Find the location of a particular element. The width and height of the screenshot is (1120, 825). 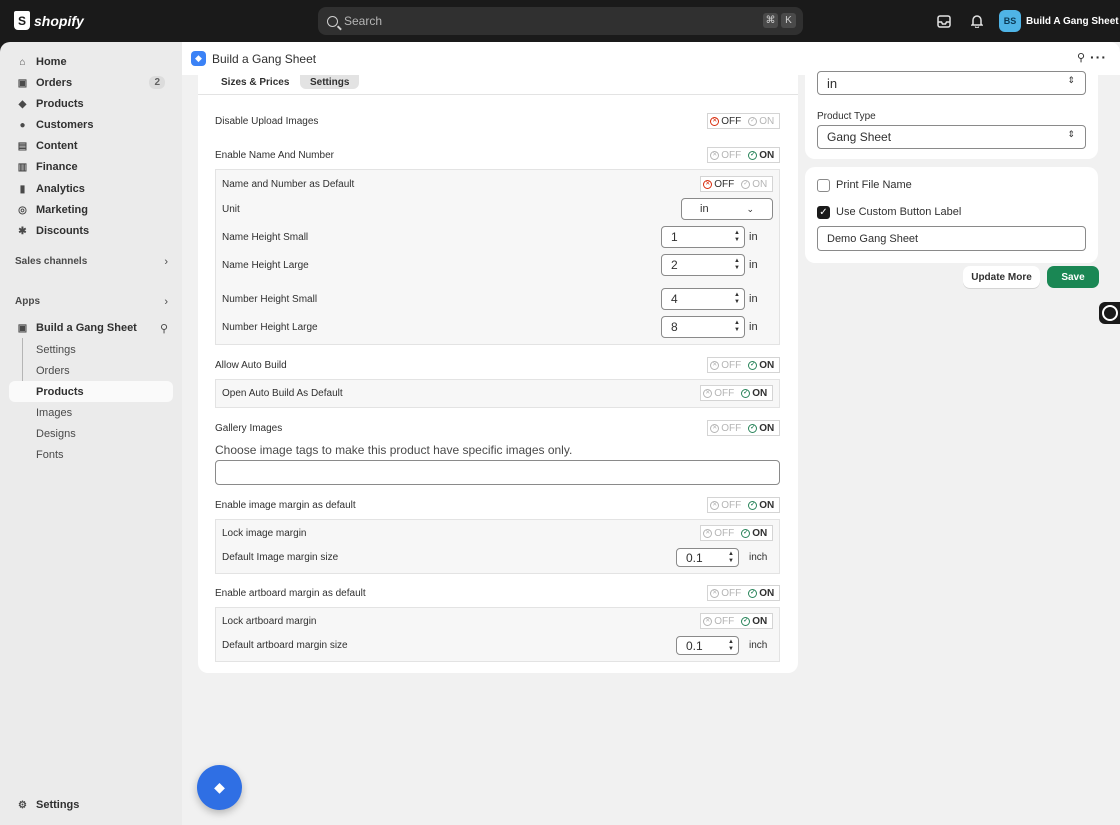

update-more-button: Update More is located at coordinates (1001, 277).